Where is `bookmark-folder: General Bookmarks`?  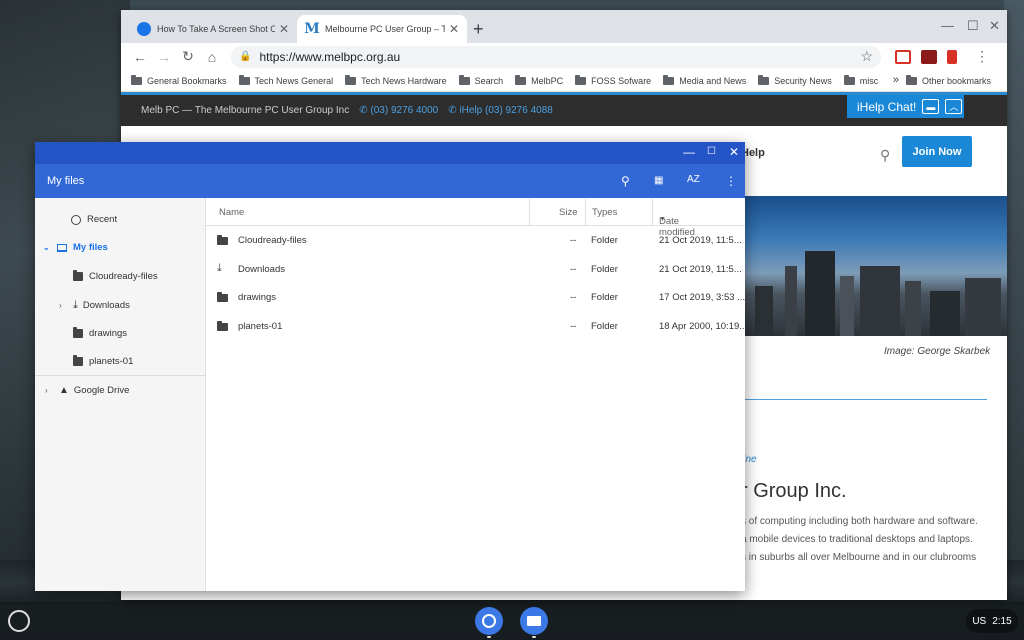 bookmark-folder: General Bookmarks is located at coordinates (179, 80).